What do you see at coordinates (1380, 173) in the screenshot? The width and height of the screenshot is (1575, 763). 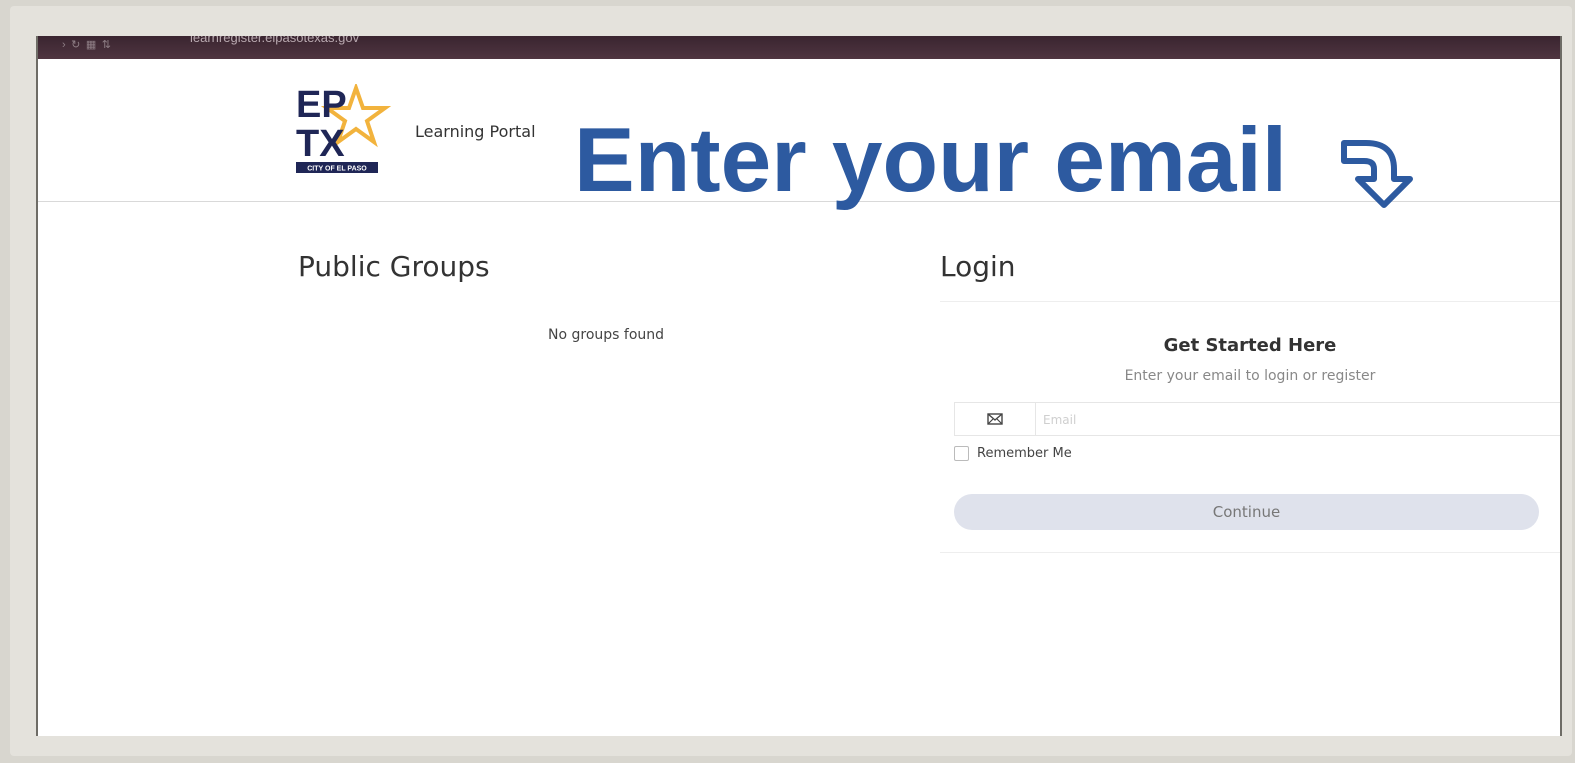 I see `curved-arrow-icon` at bounding box center [1380, 173].